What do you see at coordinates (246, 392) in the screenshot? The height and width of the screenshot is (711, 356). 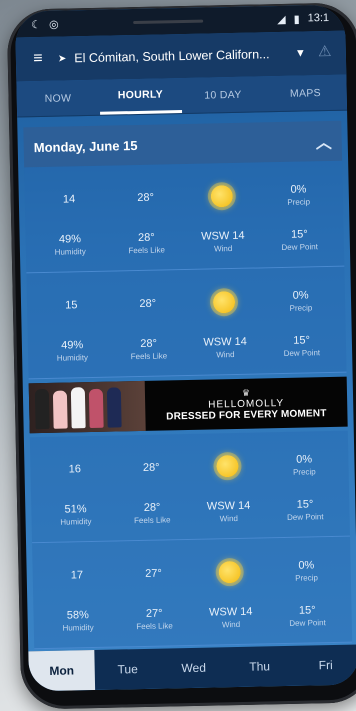 I see `crown-icon: ♛` at bounding box center [246, 392].